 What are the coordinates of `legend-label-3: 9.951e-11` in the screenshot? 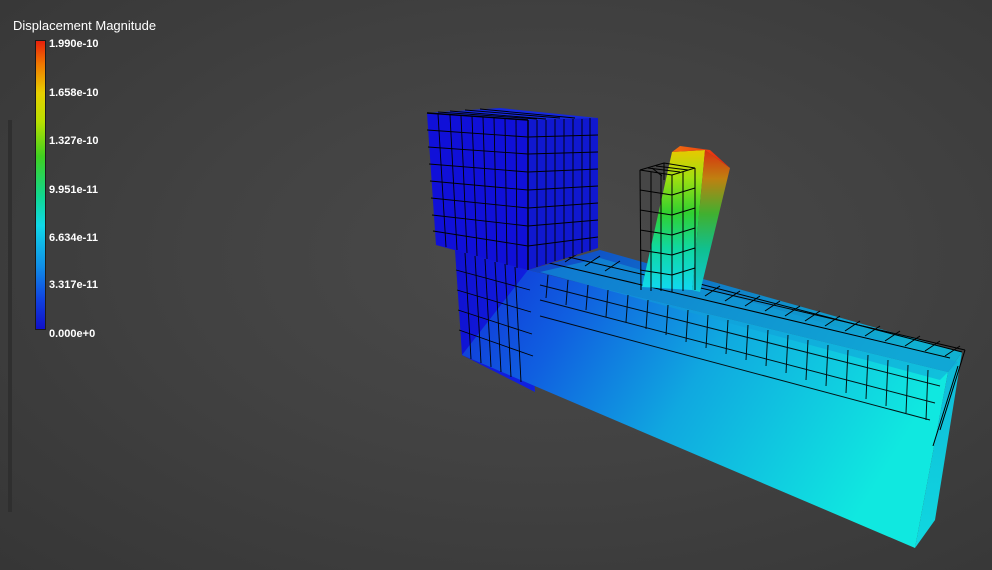 It's located at (73, 190).